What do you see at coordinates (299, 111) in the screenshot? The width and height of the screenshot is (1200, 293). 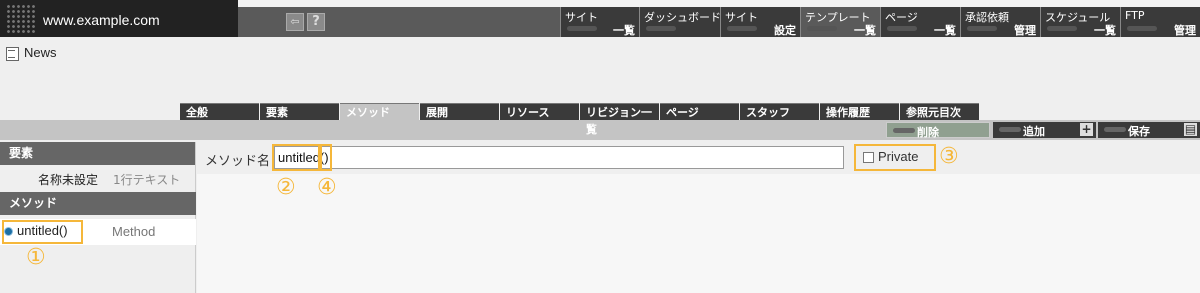 I see `tab-elements: 要素` at bounding box center [299, 111].